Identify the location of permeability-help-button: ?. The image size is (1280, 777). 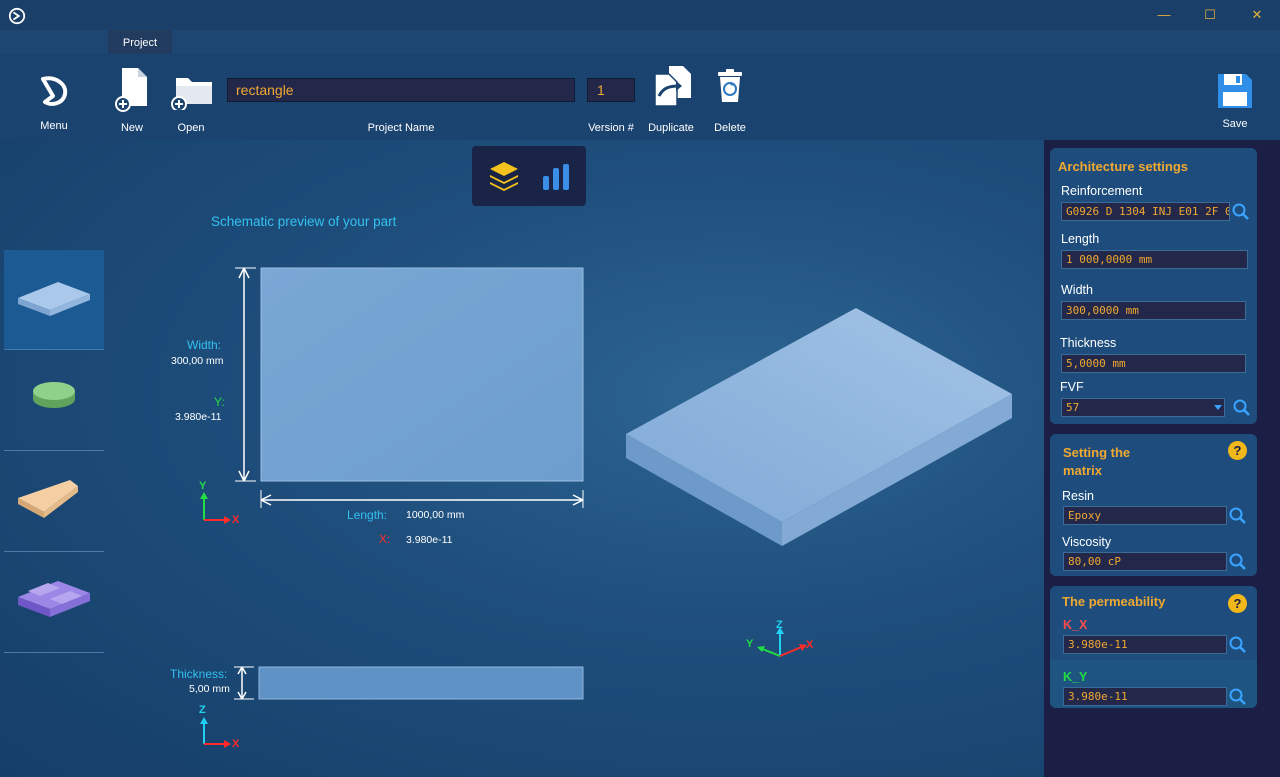
(1237, 603).